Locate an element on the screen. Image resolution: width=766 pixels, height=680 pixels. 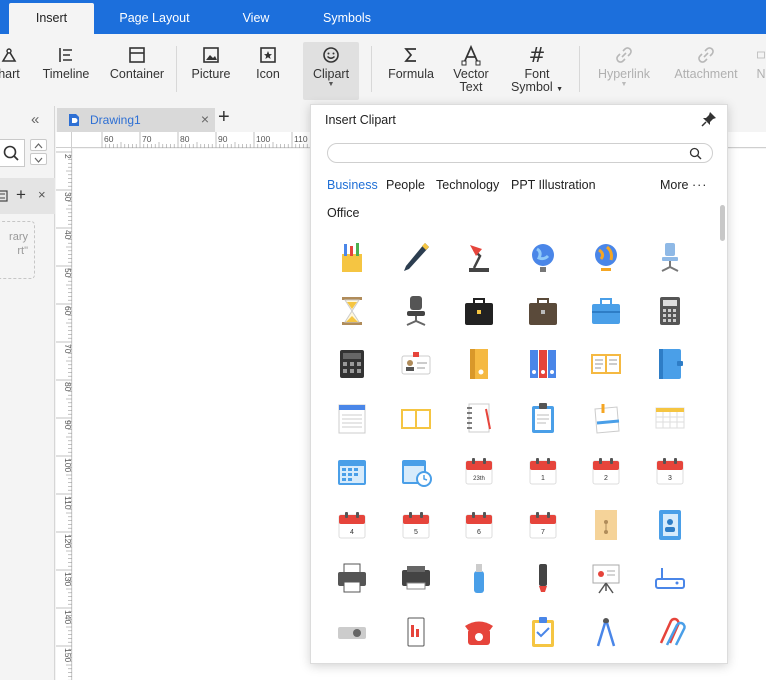
library-search-button is located at coordinates (12, 153).